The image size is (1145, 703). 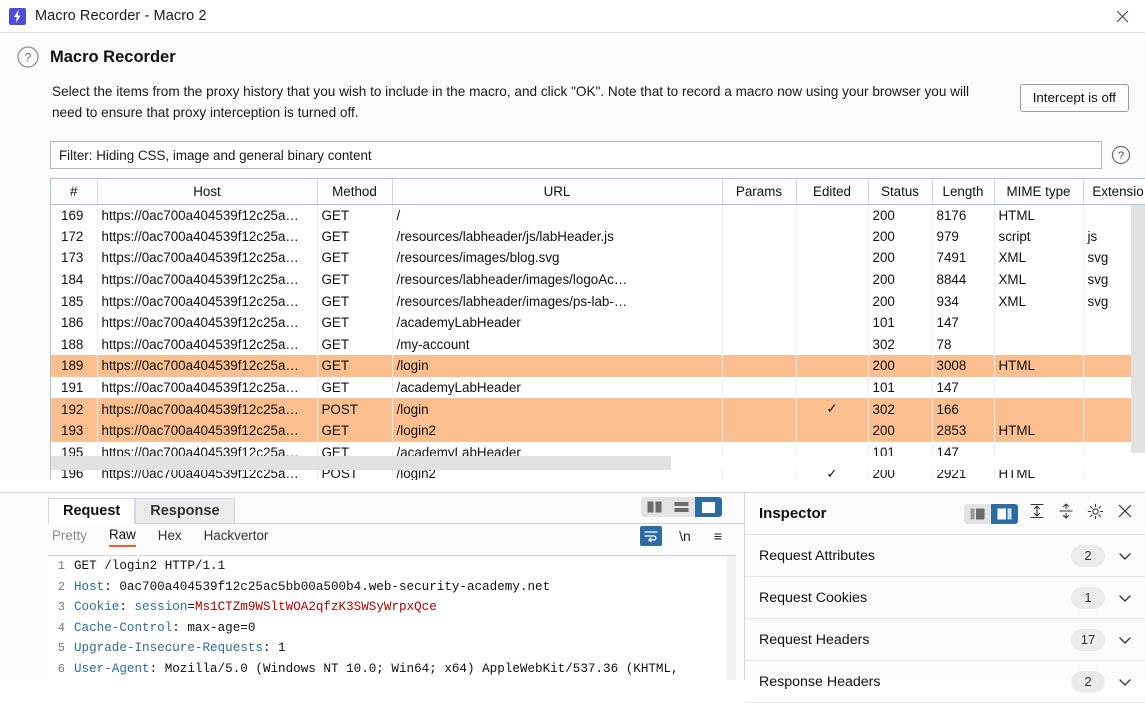 I want to click on line-content: Cache-Control: max-age=0, so click(x=162, y=628).